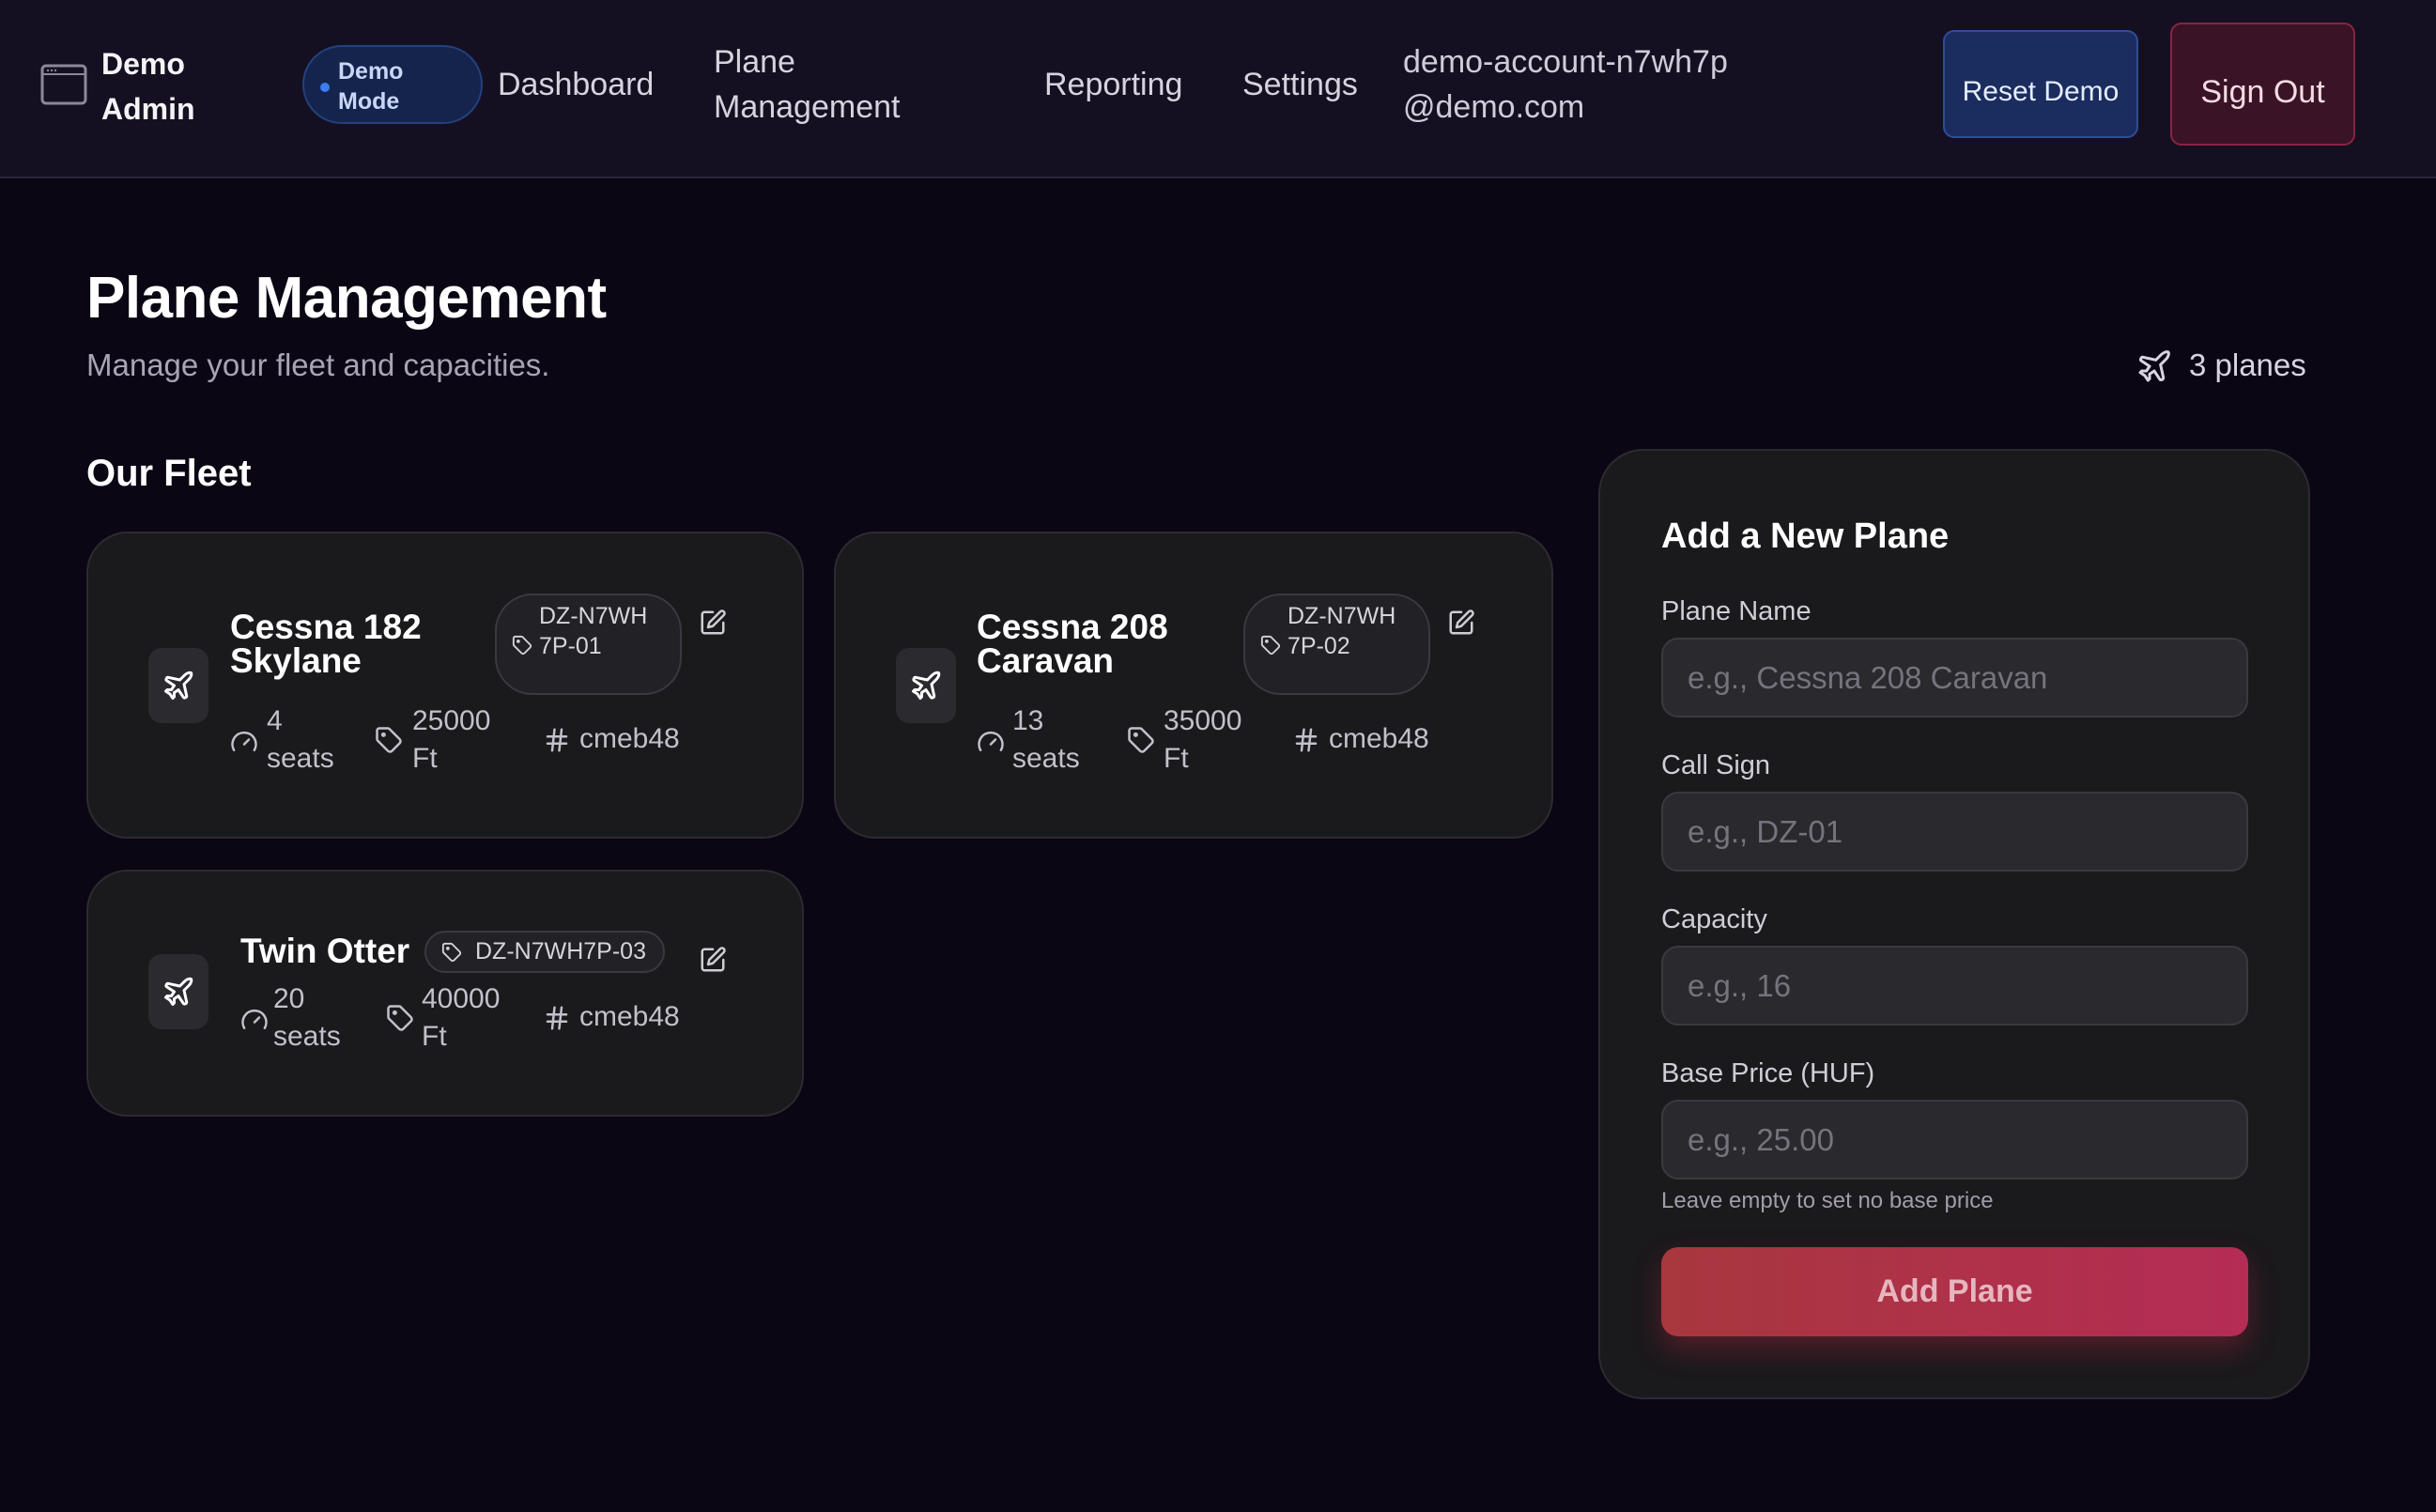  Describe the element at coordinates (1954, 1140) in the screenshot. I see `base-price-input` at that location.